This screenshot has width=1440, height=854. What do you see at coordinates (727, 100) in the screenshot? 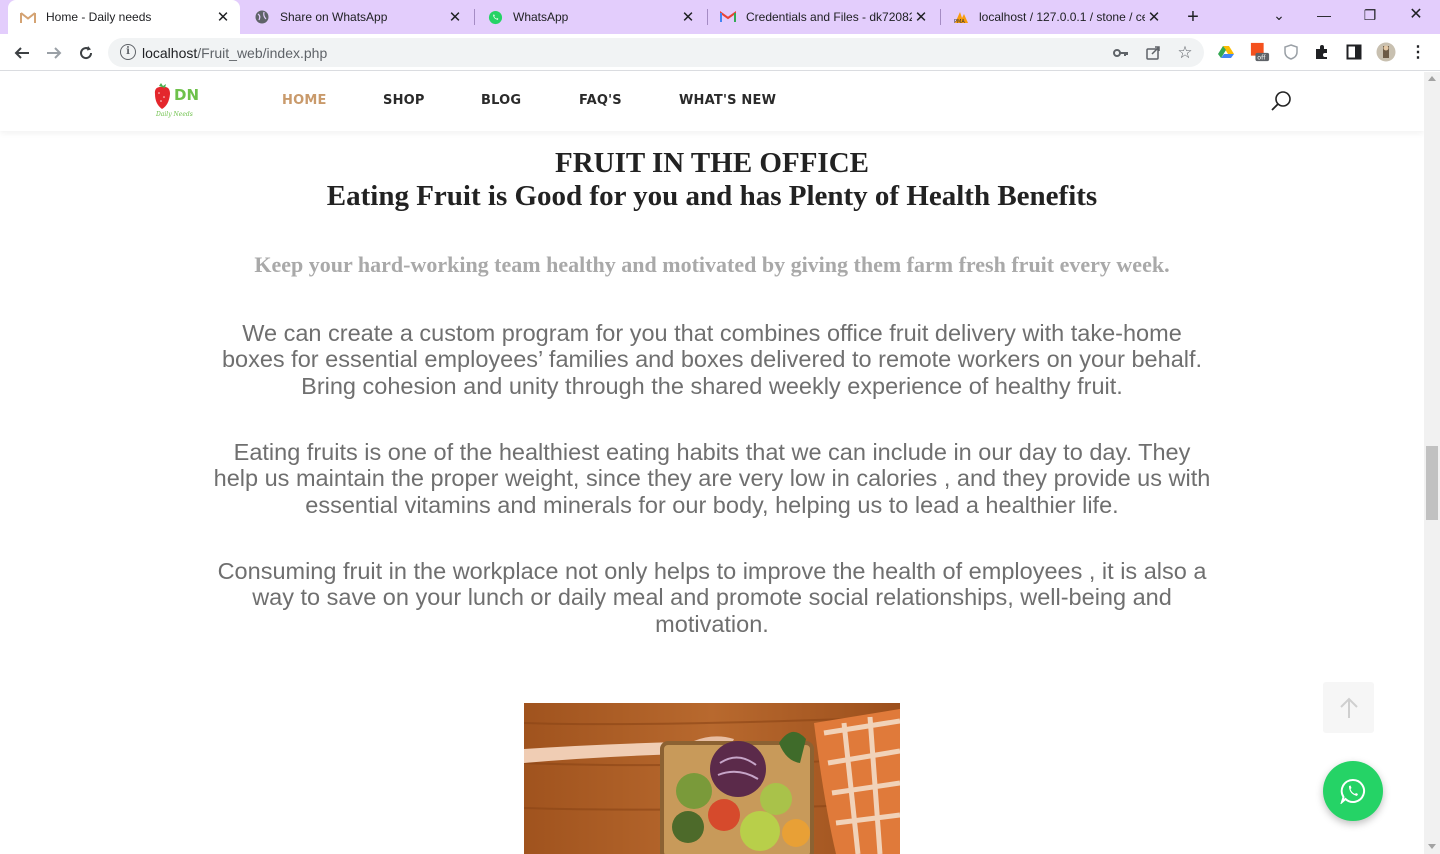
I see `nav-whats-new: WHAT'S NEW` at bounding box center [727, 100].